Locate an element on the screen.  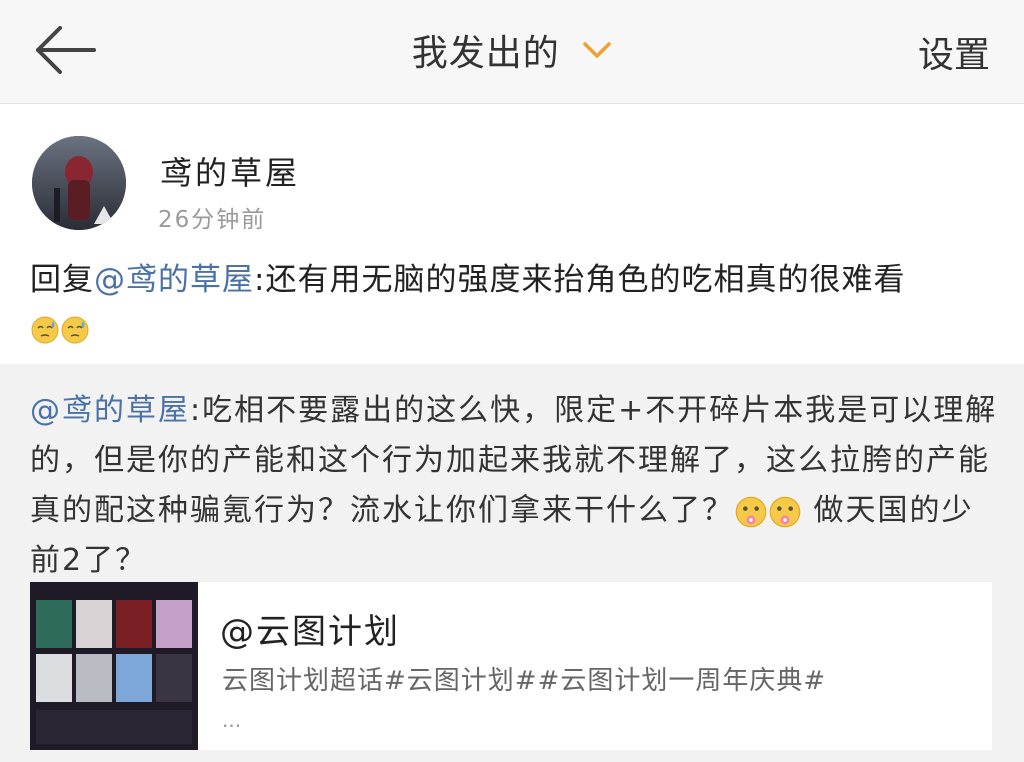
reply-mention-link: @鸢的草屋 is located at coordinates (174, 280).